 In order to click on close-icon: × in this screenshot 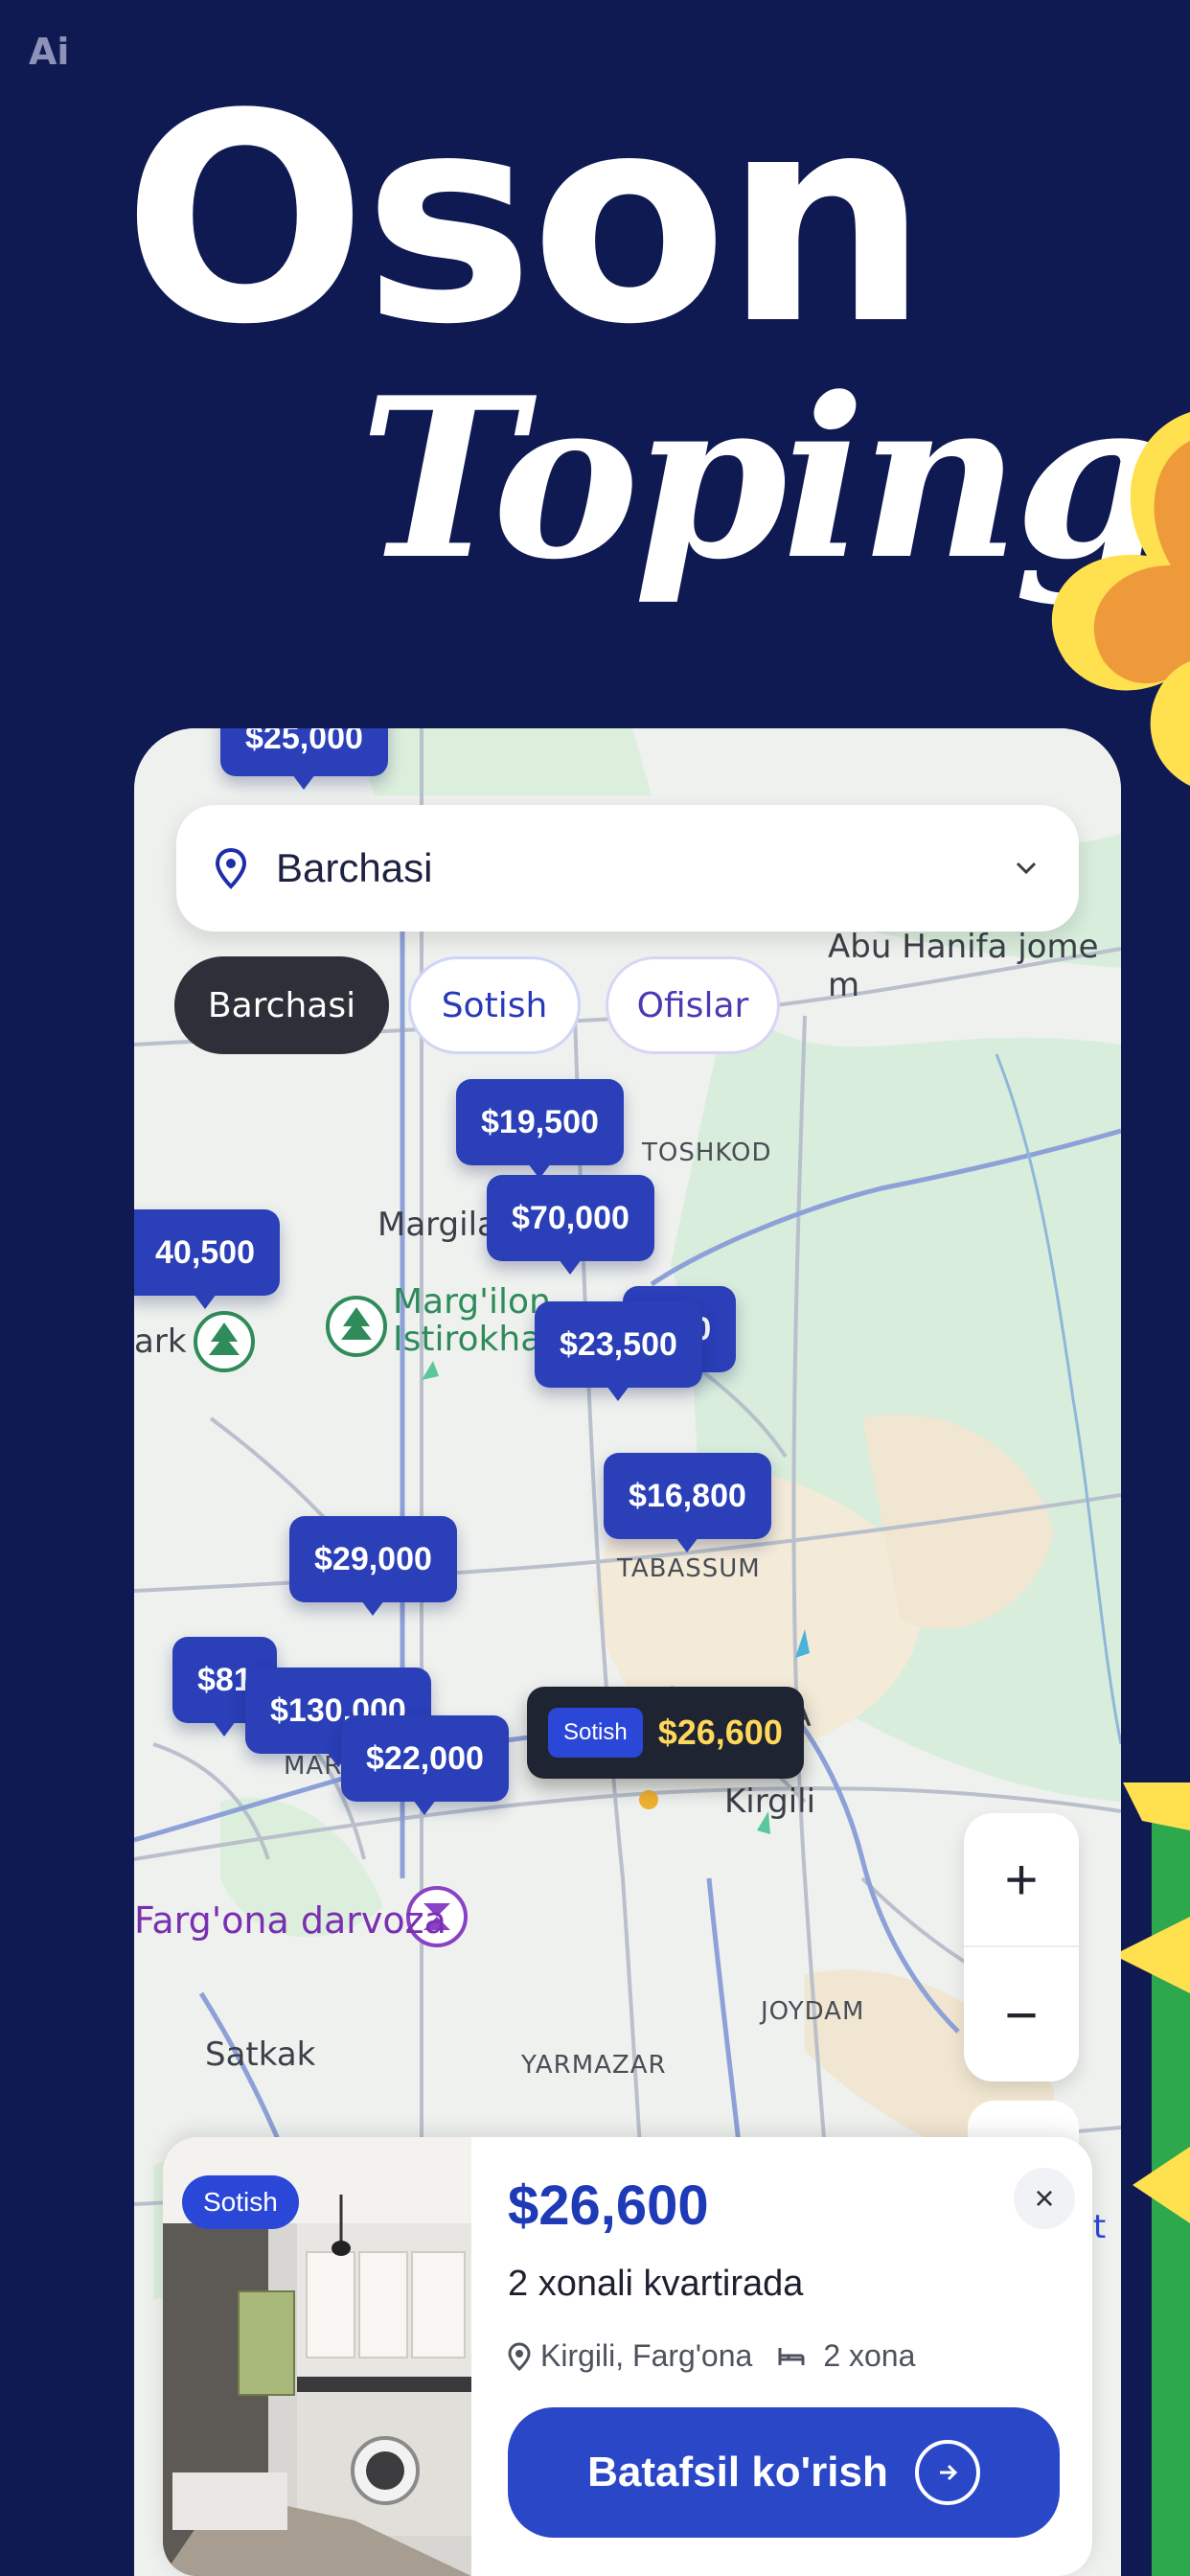, I will do `click(1044, 2198)`.